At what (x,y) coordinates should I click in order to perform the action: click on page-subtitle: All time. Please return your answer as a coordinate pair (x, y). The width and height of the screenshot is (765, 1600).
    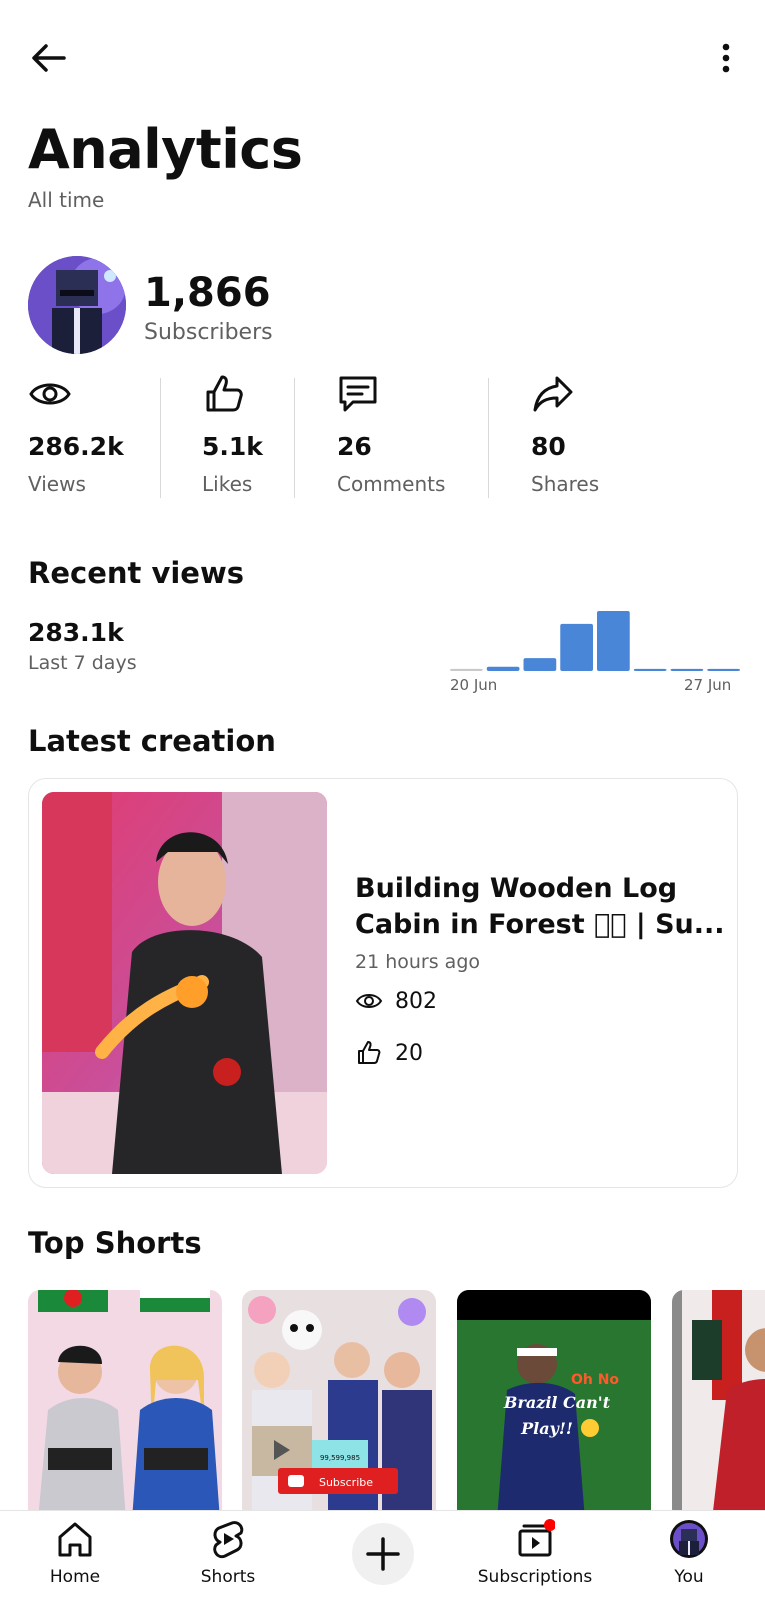
    Looking at the image, I should click on (66, 200).